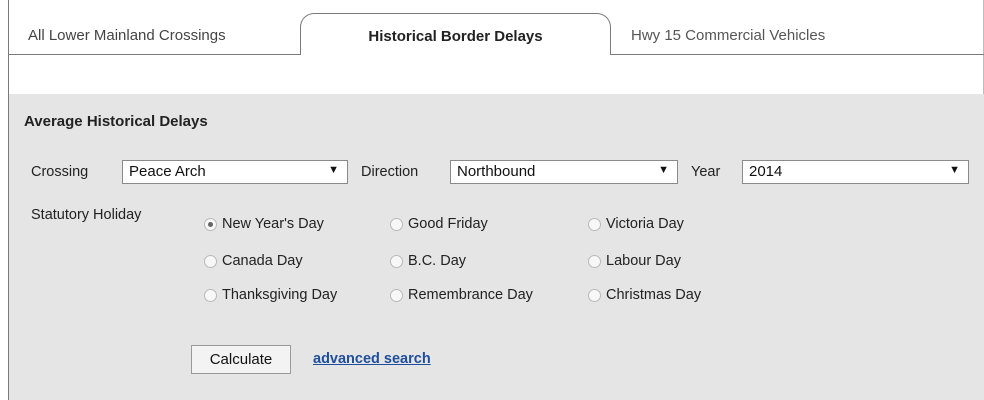 The height and width of the screenshot is (400, 984). I want to click on advanced-search-link: advanced search, so click(372, 359).